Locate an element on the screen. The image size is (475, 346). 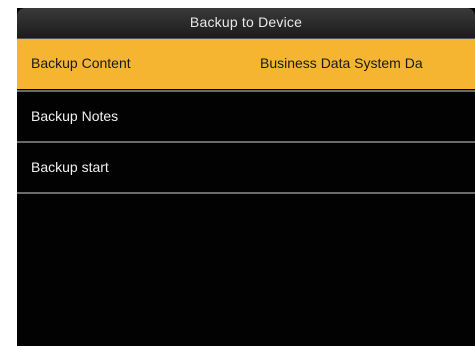
page-title: Backup to Device is located at coordinates (246, 22).